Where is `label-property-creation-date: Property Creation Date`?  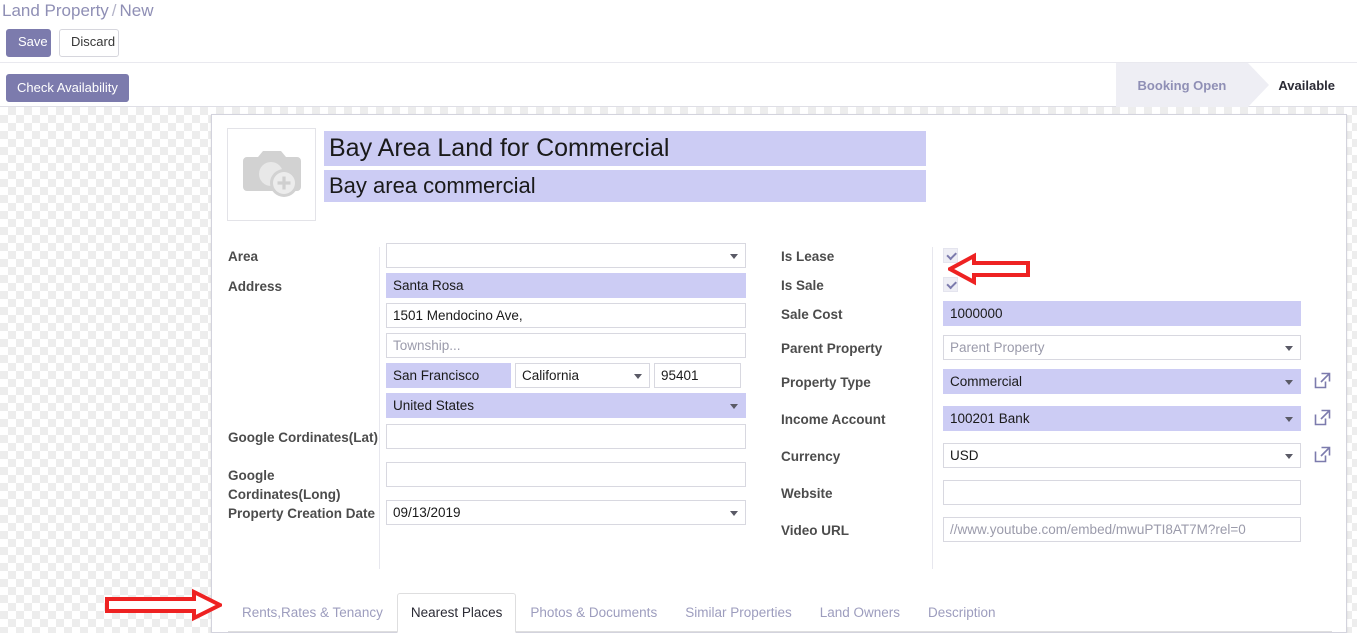 label-property-creation-date: Property Creation Date is located at coordinates (302, 513).